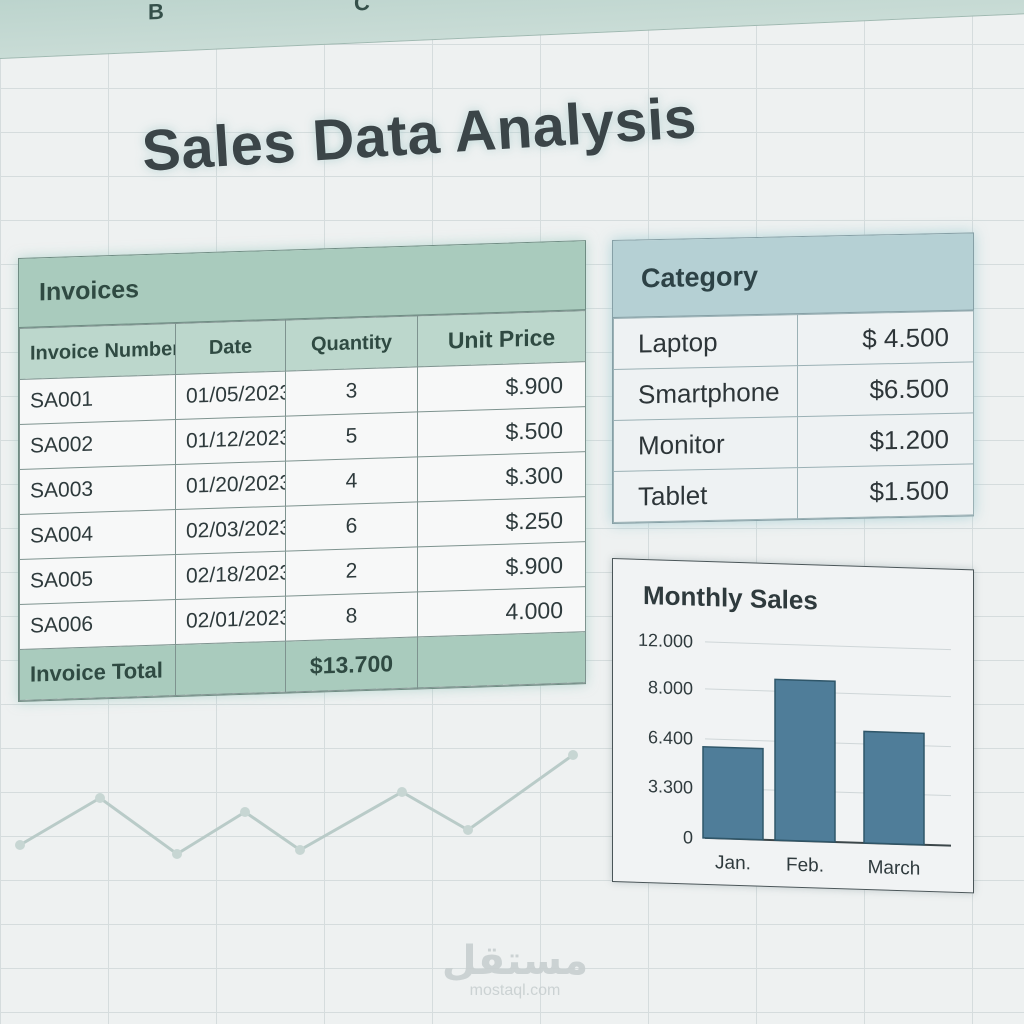  What do you see at coordinates (230, 620) in the screenshot?
I see `invoice-date-cell: 02/01/2023` at bounding box center [230, 620].